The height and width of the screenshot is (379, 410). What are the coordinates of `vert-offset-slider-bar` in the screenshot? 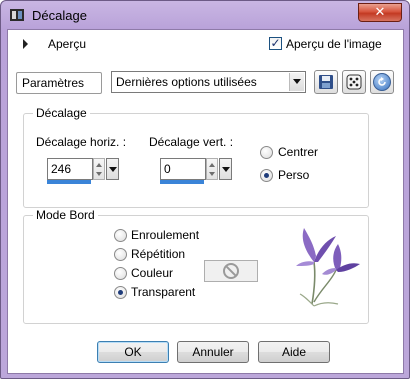 It's located at (182, 182).